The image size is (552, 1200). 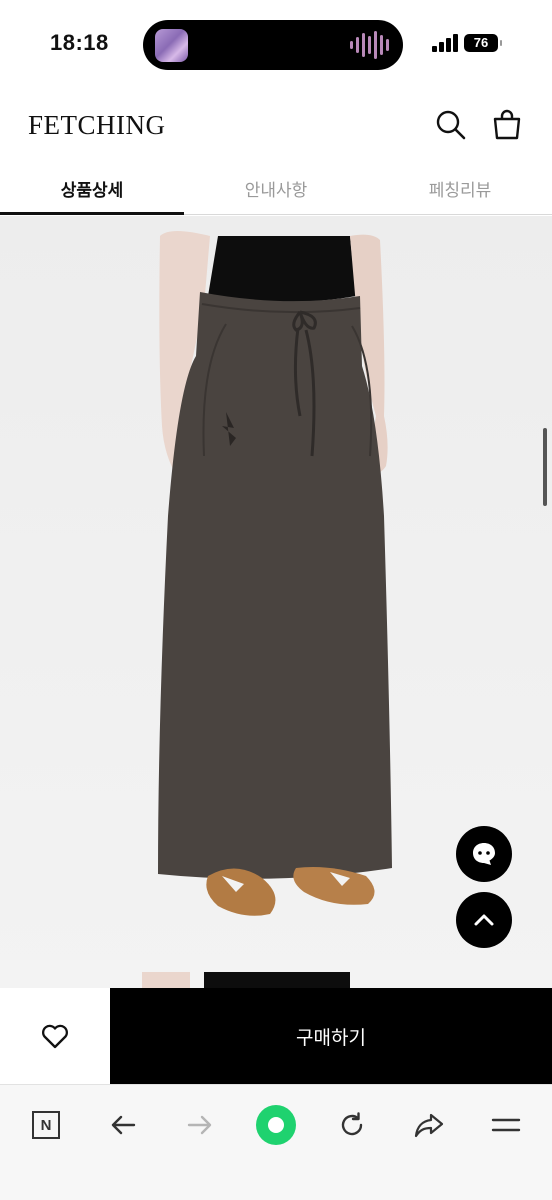 I want to click on chevron-up-icon, so click(x=484, y=920).